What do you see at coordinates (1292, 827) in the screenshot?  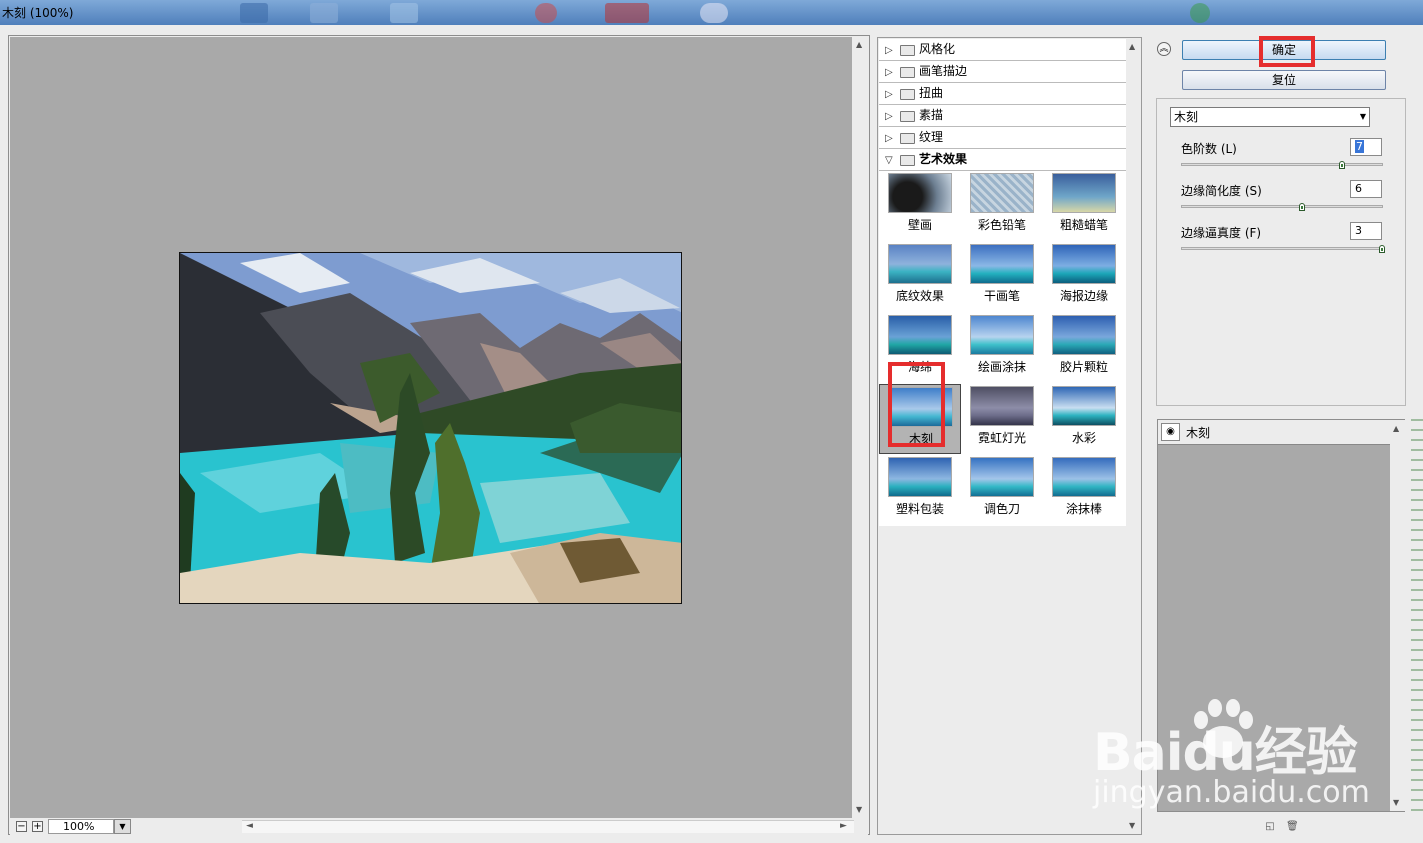 I see `delete-effect-layer-icon: 🗑` at bounding box center [1292, 827].